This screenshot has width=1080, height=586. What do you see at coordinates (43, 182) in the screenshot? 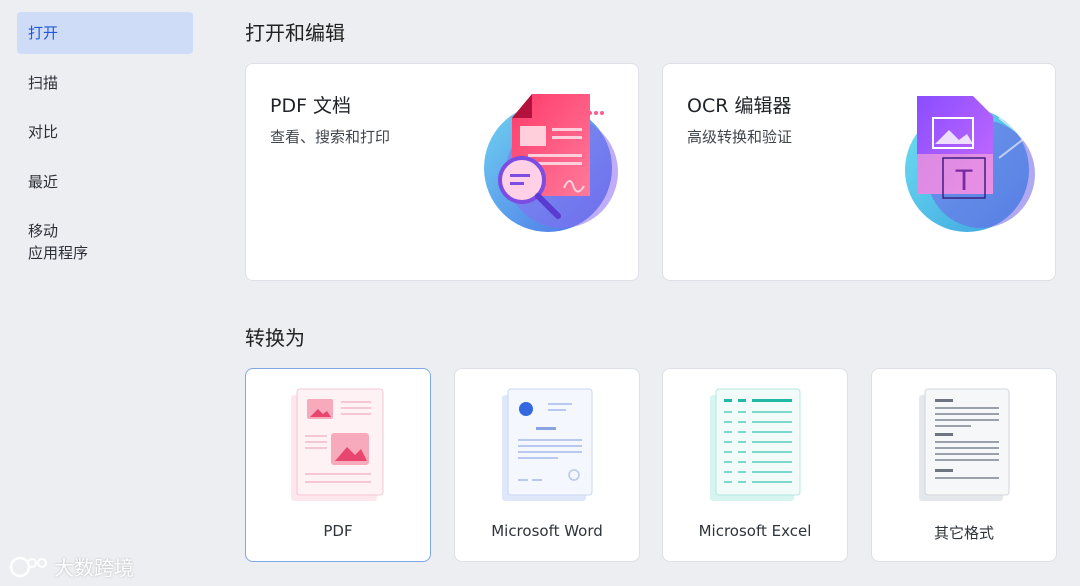
I see `sidebar-item-label: 最近` at bounding box center [43, 182].